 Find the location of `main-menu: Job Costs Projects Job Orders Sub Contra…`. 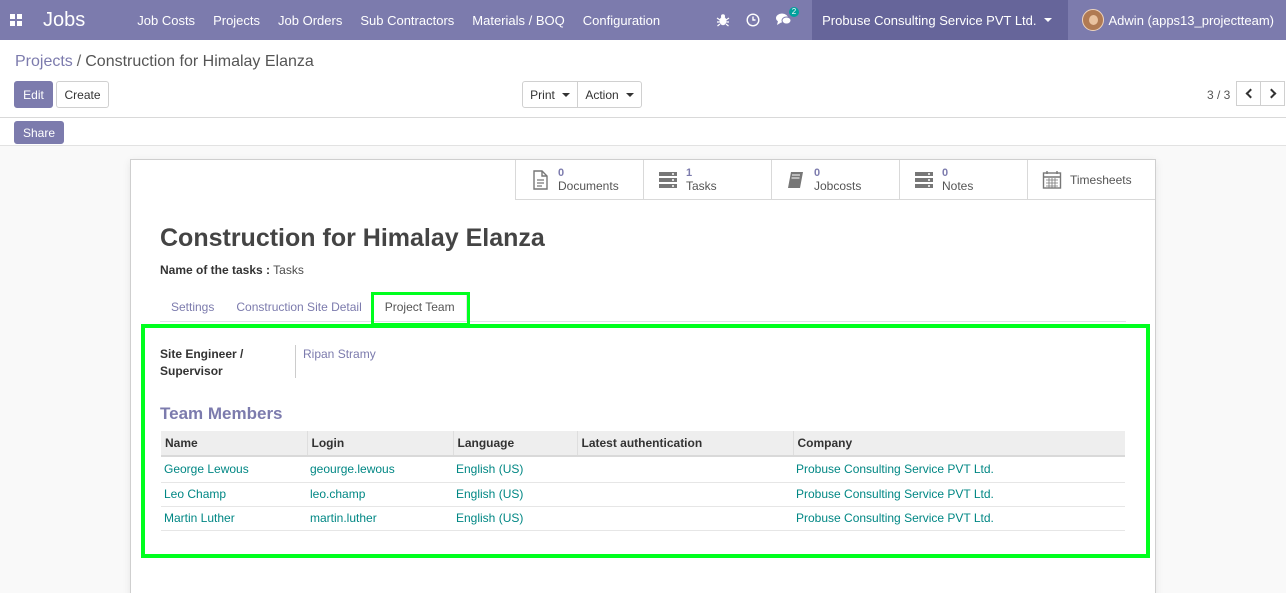

main-menu: Job Costs Projects Job Orders Sub Contra… is located at coordinates (407, 20).